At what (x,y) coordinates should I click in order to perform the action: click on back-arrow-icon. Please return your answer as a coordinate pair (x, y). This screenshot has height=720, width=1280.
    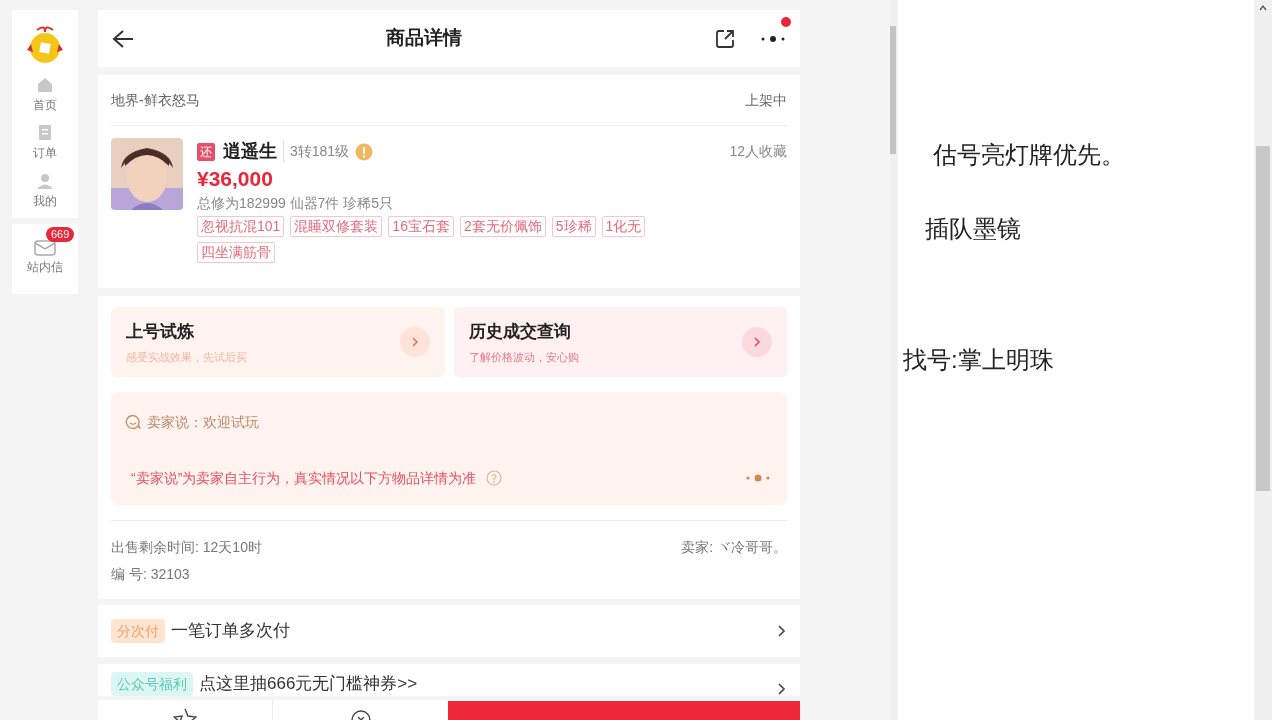
    Looking at the image, I should click on (123, 38).